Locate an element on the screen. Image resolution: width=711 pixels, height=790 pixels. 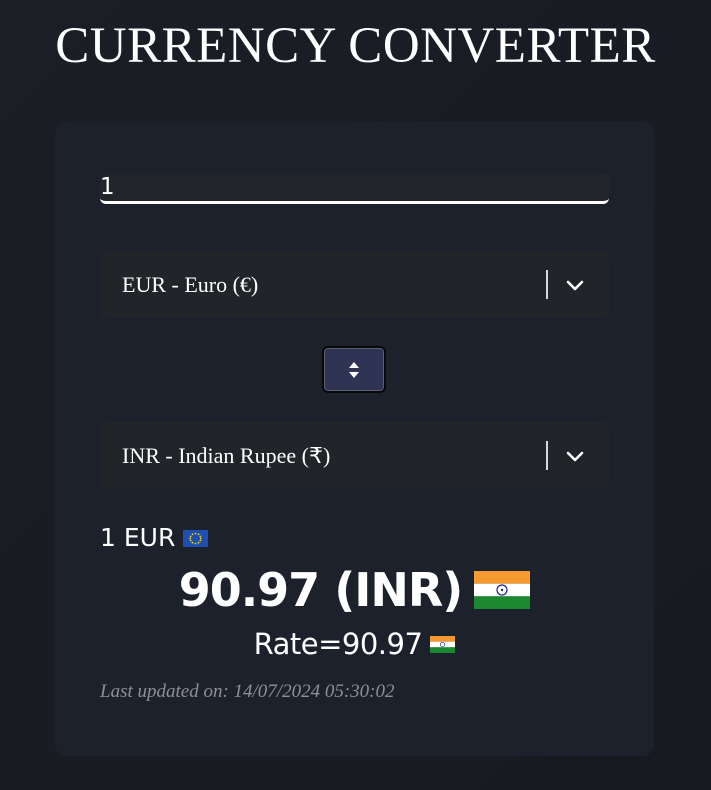
swap-currencies-button is located at coordinates (354, 369).